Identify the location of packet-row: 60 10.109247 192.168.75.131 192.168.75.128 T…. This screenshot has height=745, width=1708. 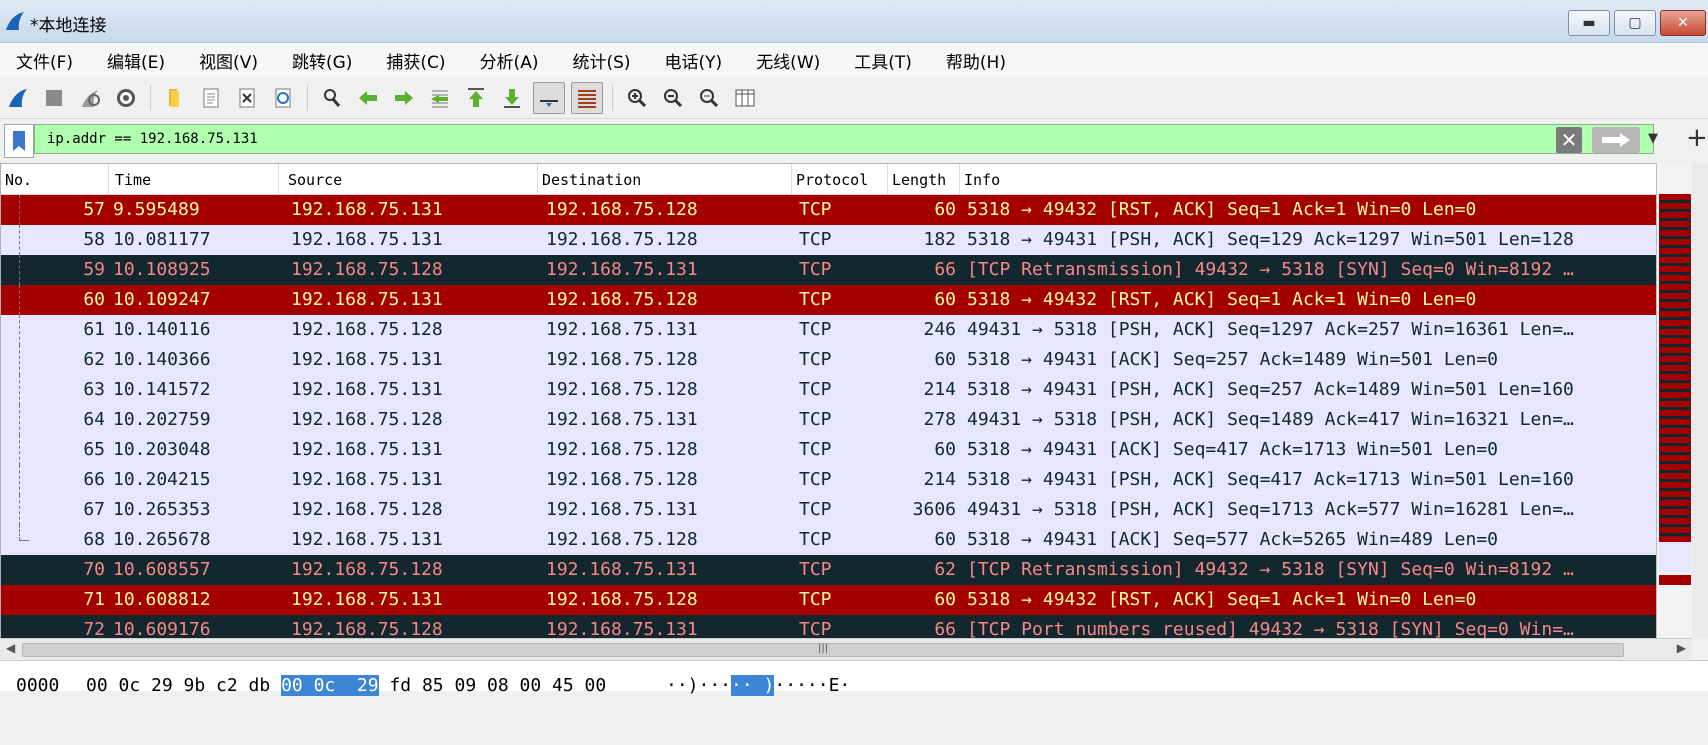
(829, 300).